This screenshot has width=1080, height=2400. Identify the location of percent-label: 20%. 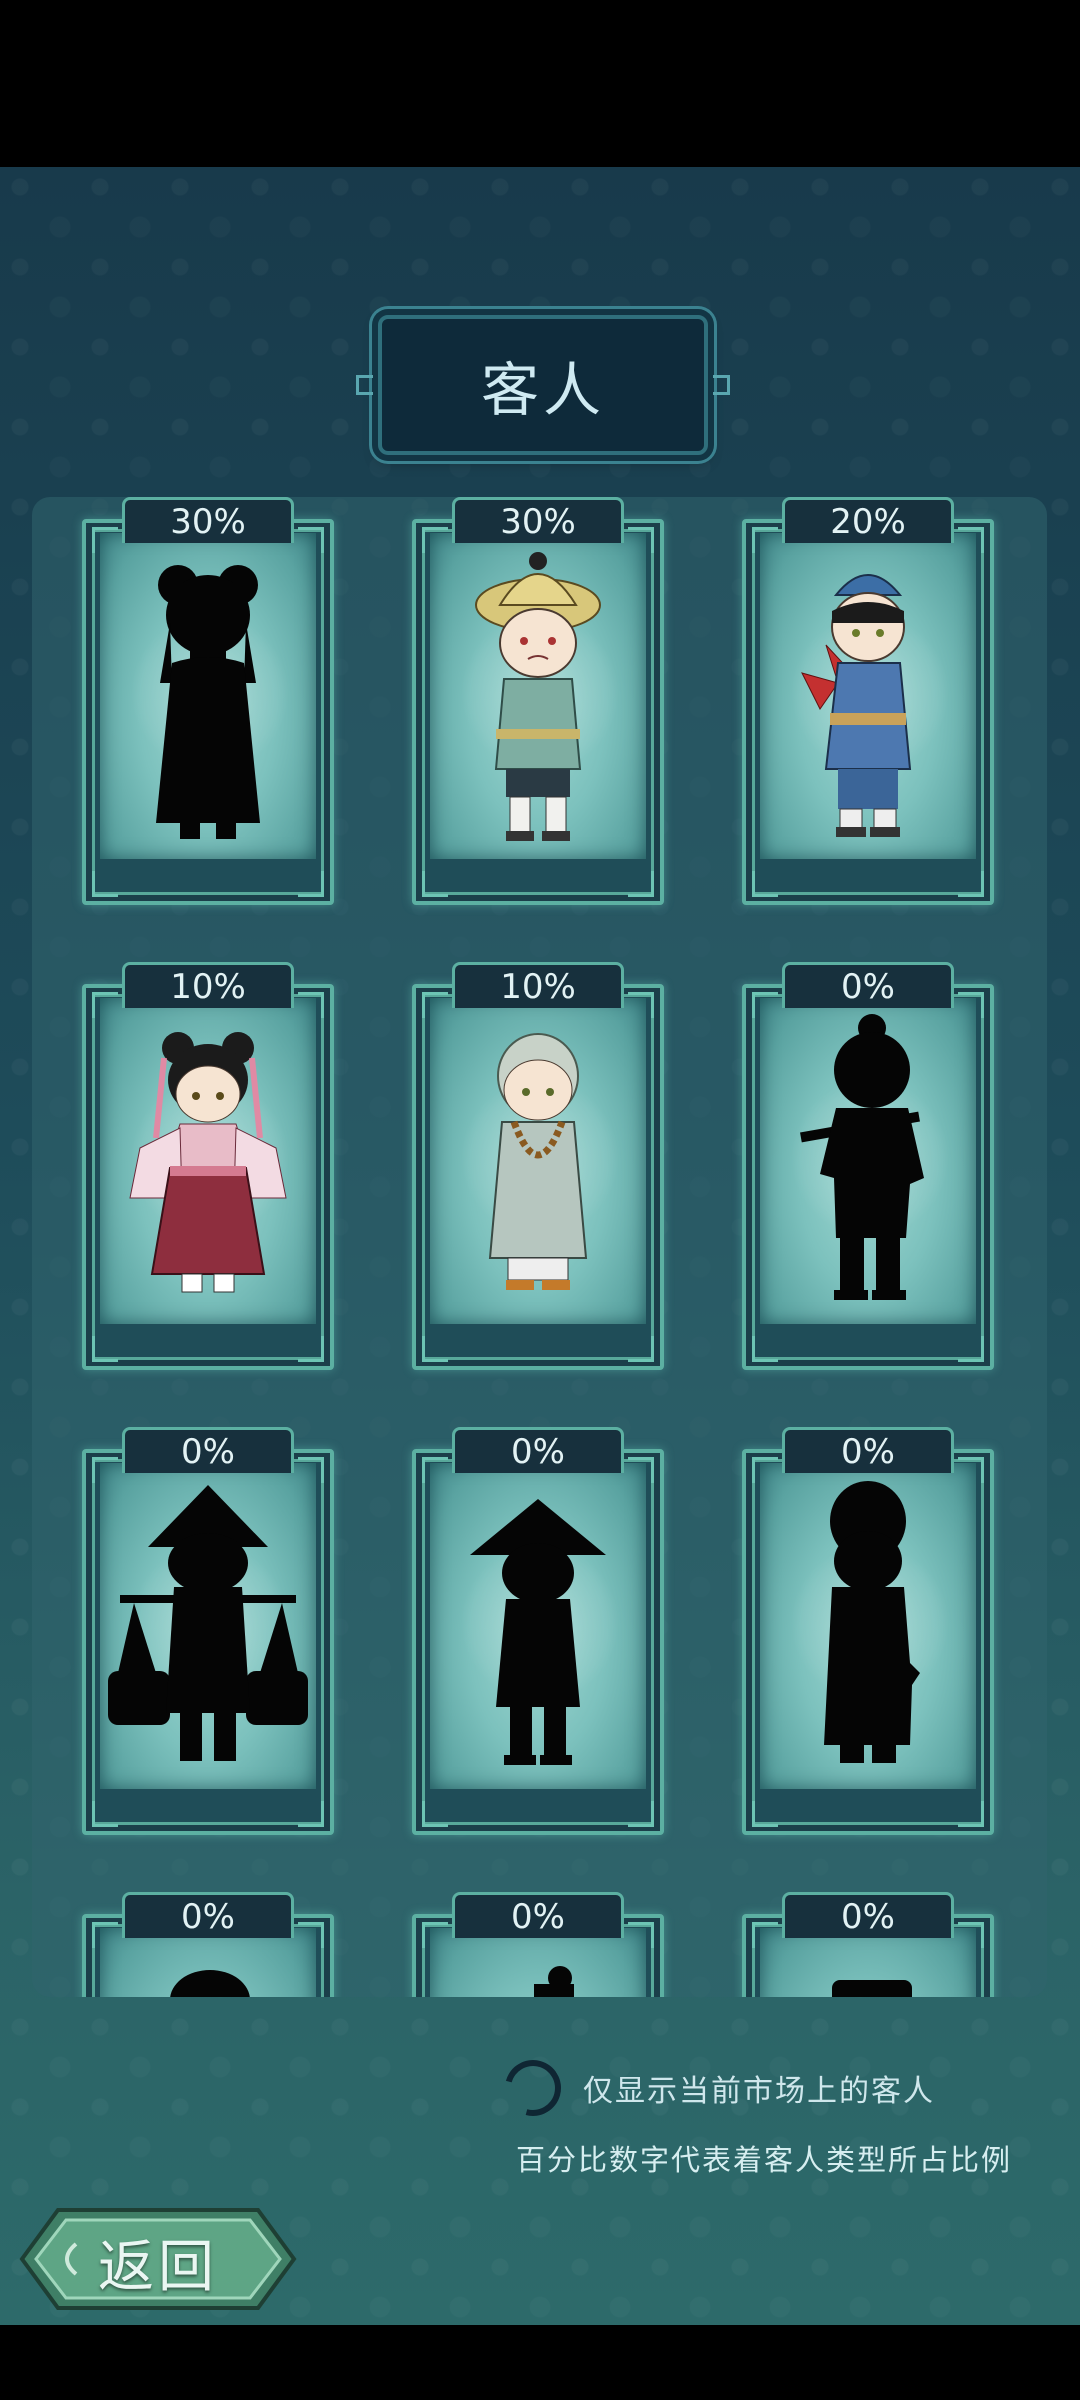
(868, 520).